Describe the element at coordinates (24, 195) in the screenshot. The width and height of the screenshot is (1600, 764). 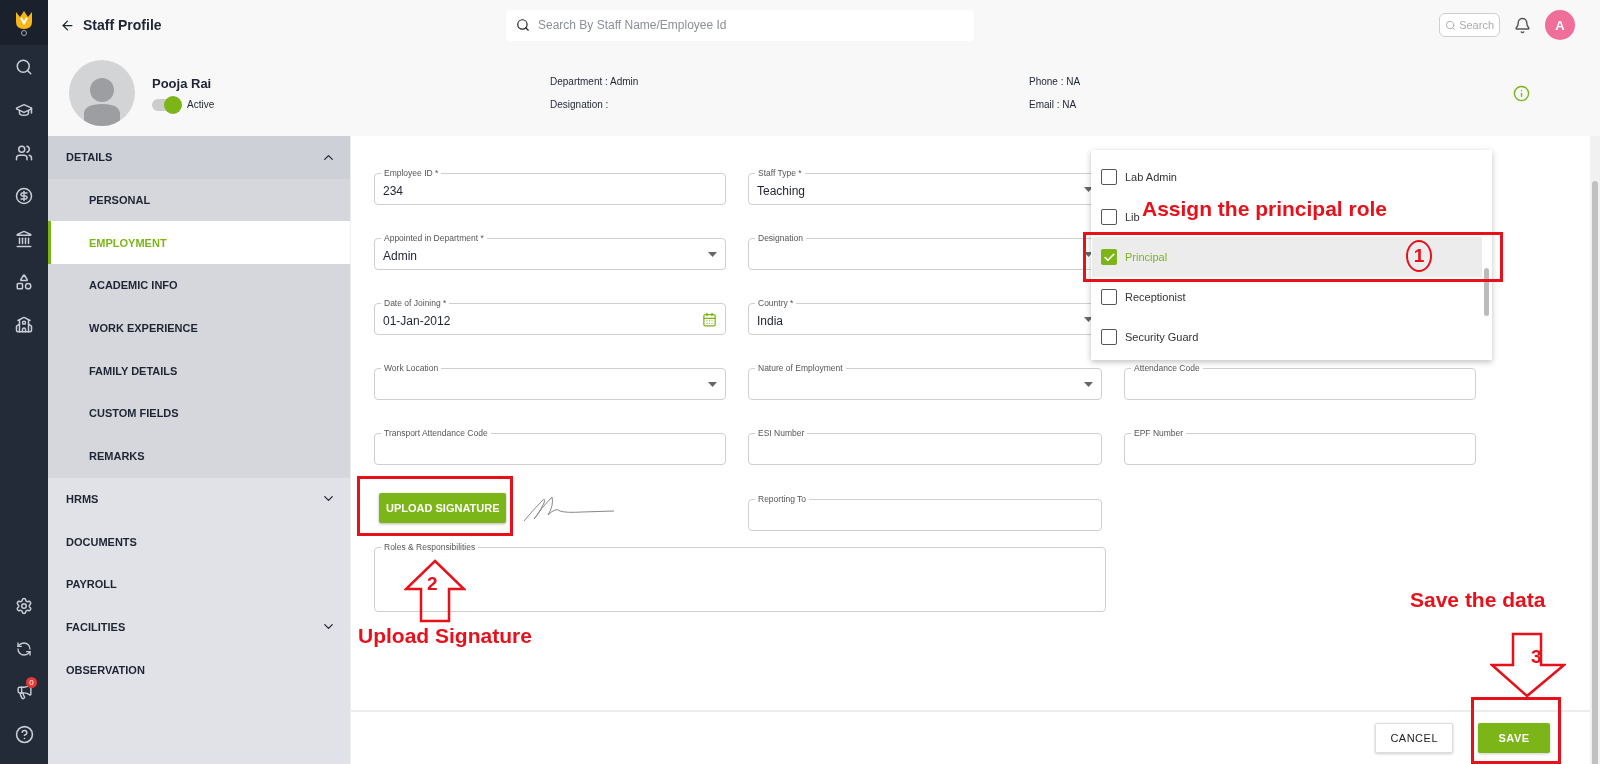
I see `dollar-icon` at that location.